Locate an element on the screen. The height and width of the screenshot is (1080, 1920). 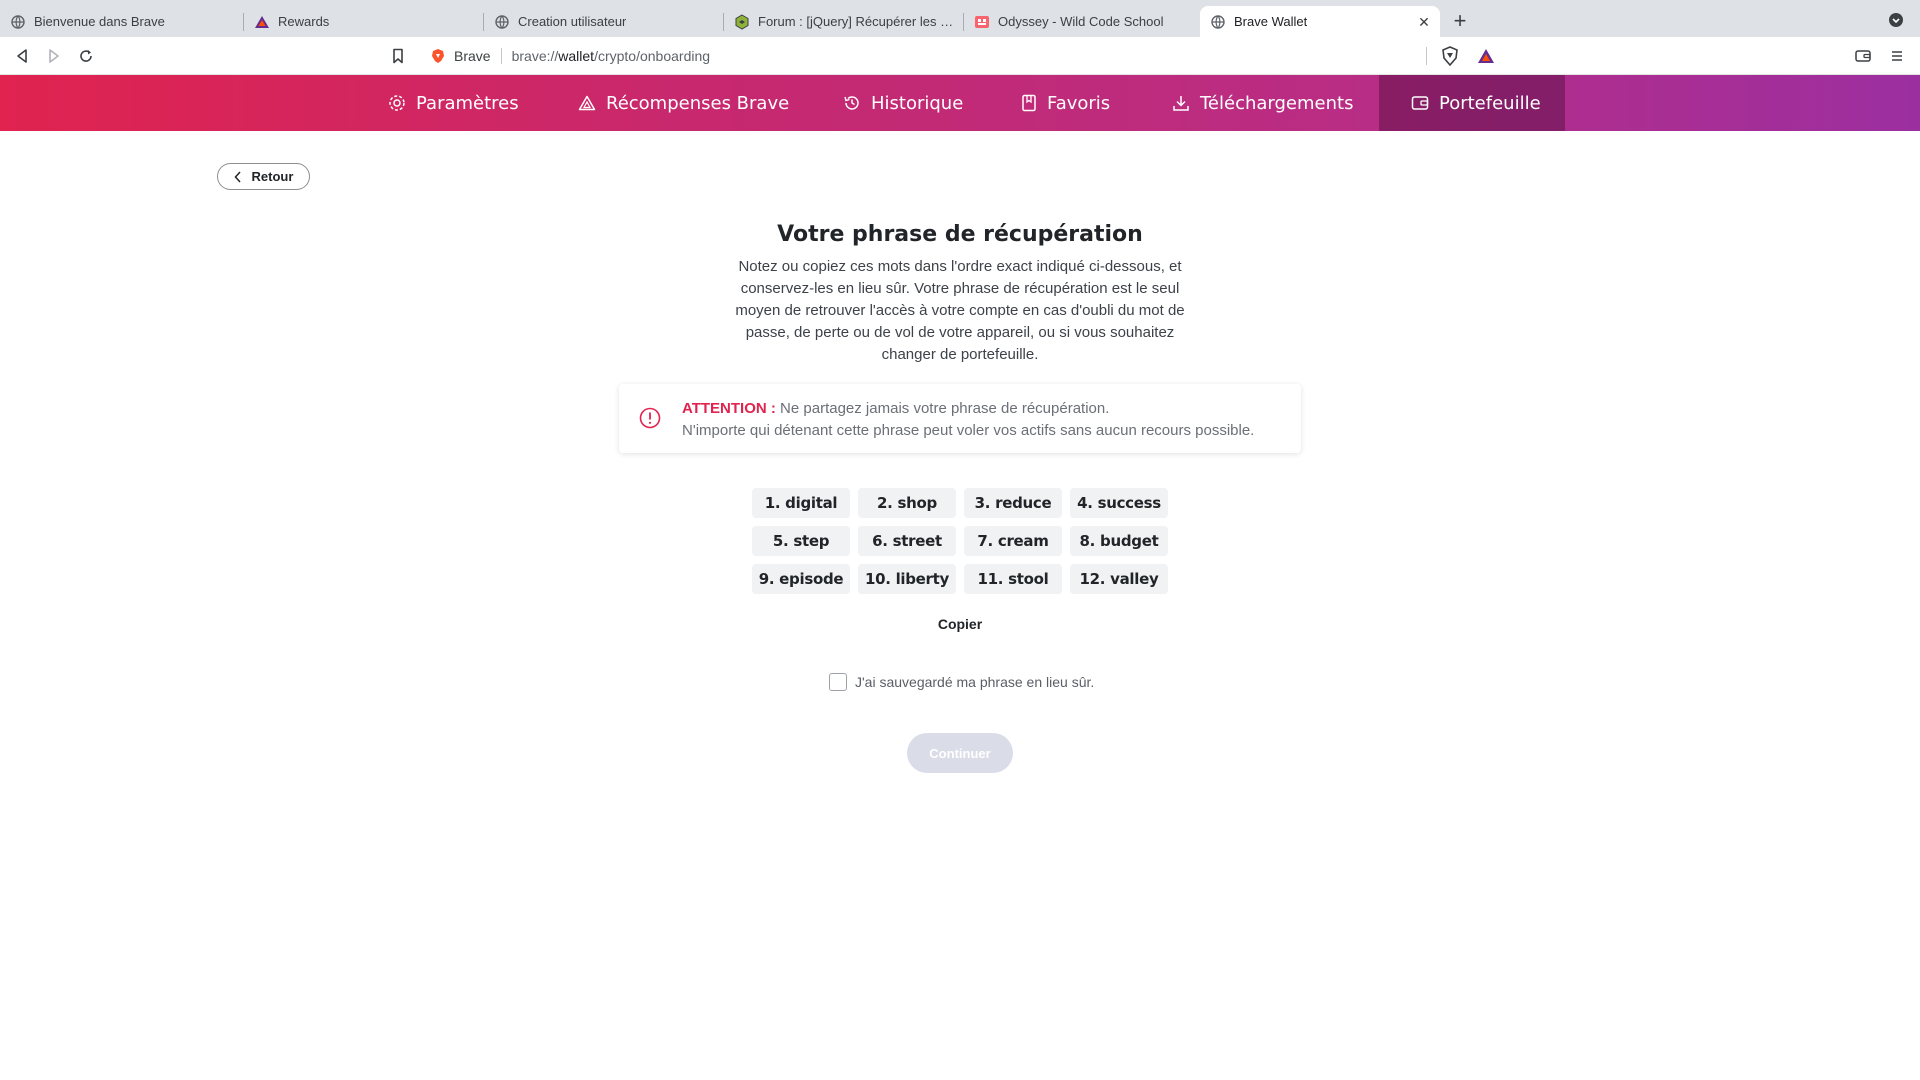
tab-brave-wallet: Brave Wallet ✕ is located at coordinates (1320, 21).